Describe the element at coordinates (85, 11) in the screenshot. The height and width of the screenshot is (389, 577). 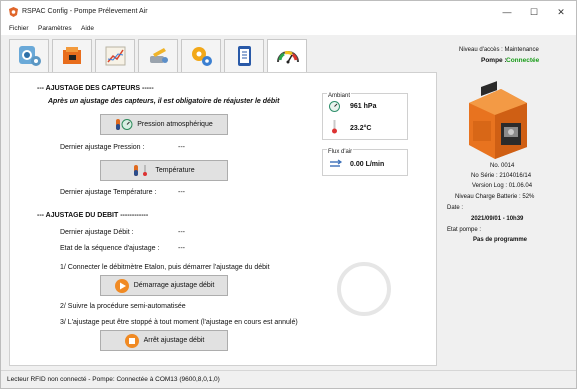
I see `window-title: RSPAC Config - Pompe Prélevement Air` at that location.